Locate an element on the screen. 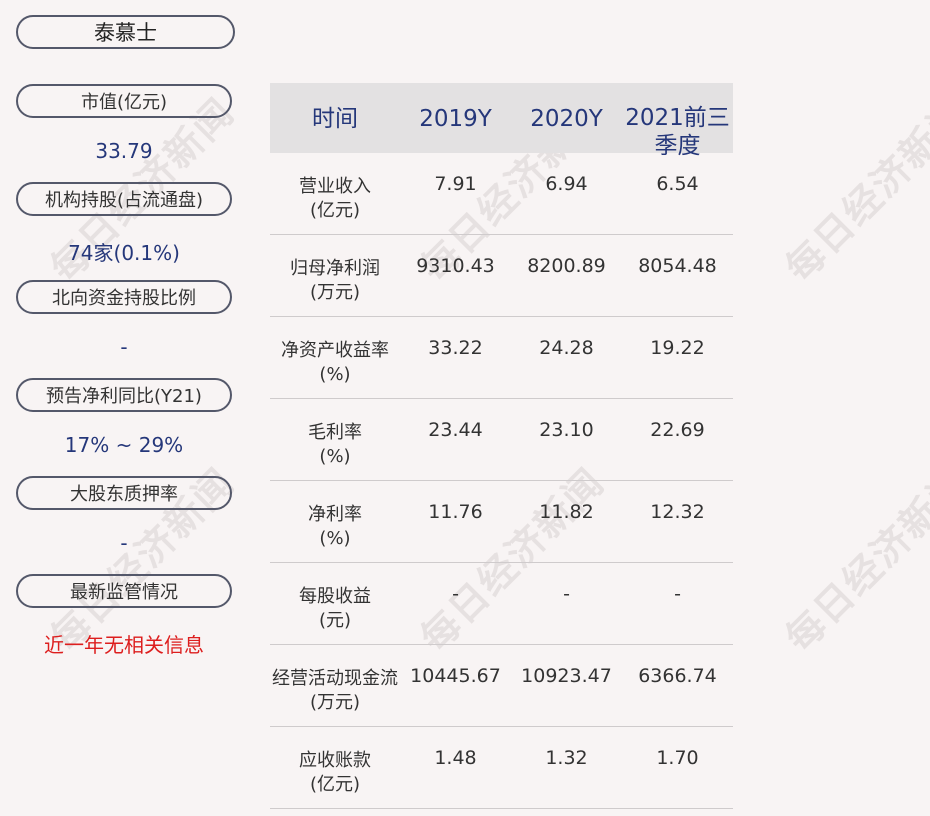  row-label: 应收账款 (亿元) is located at coordinates (335, 772).